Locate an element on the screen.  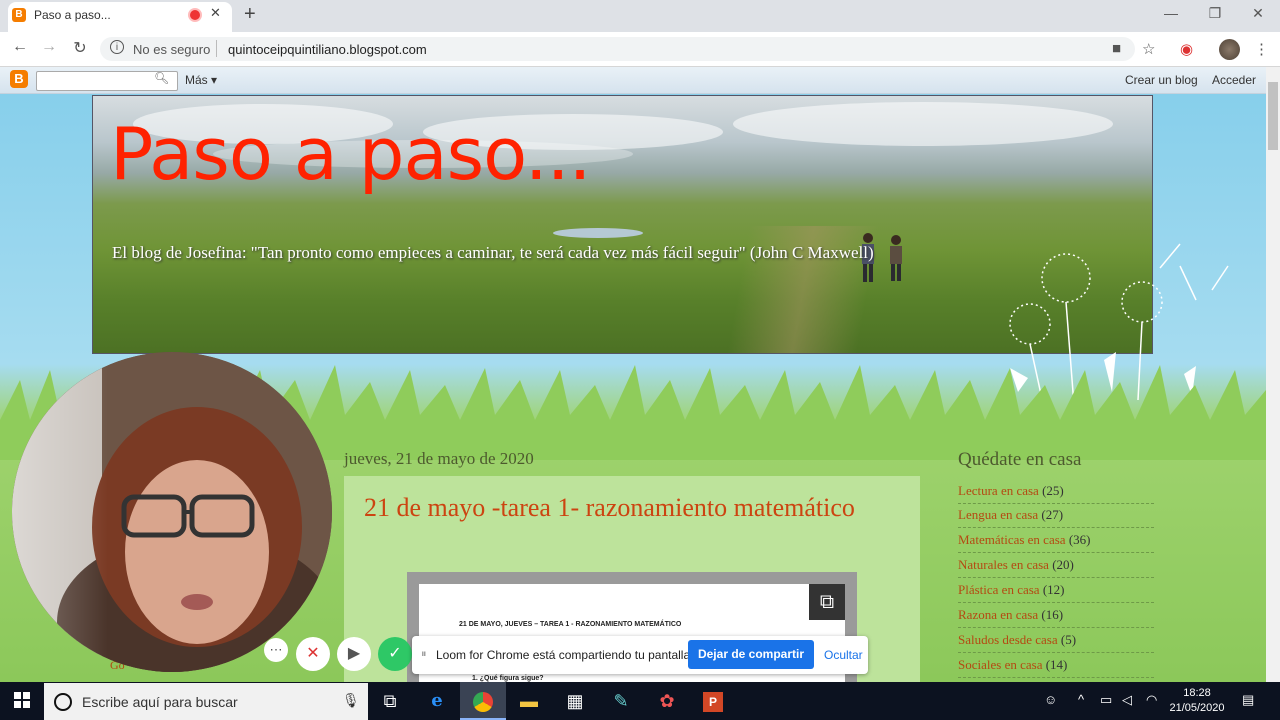
blogger-favicon-icon: B is located at coordinates (19, 15).